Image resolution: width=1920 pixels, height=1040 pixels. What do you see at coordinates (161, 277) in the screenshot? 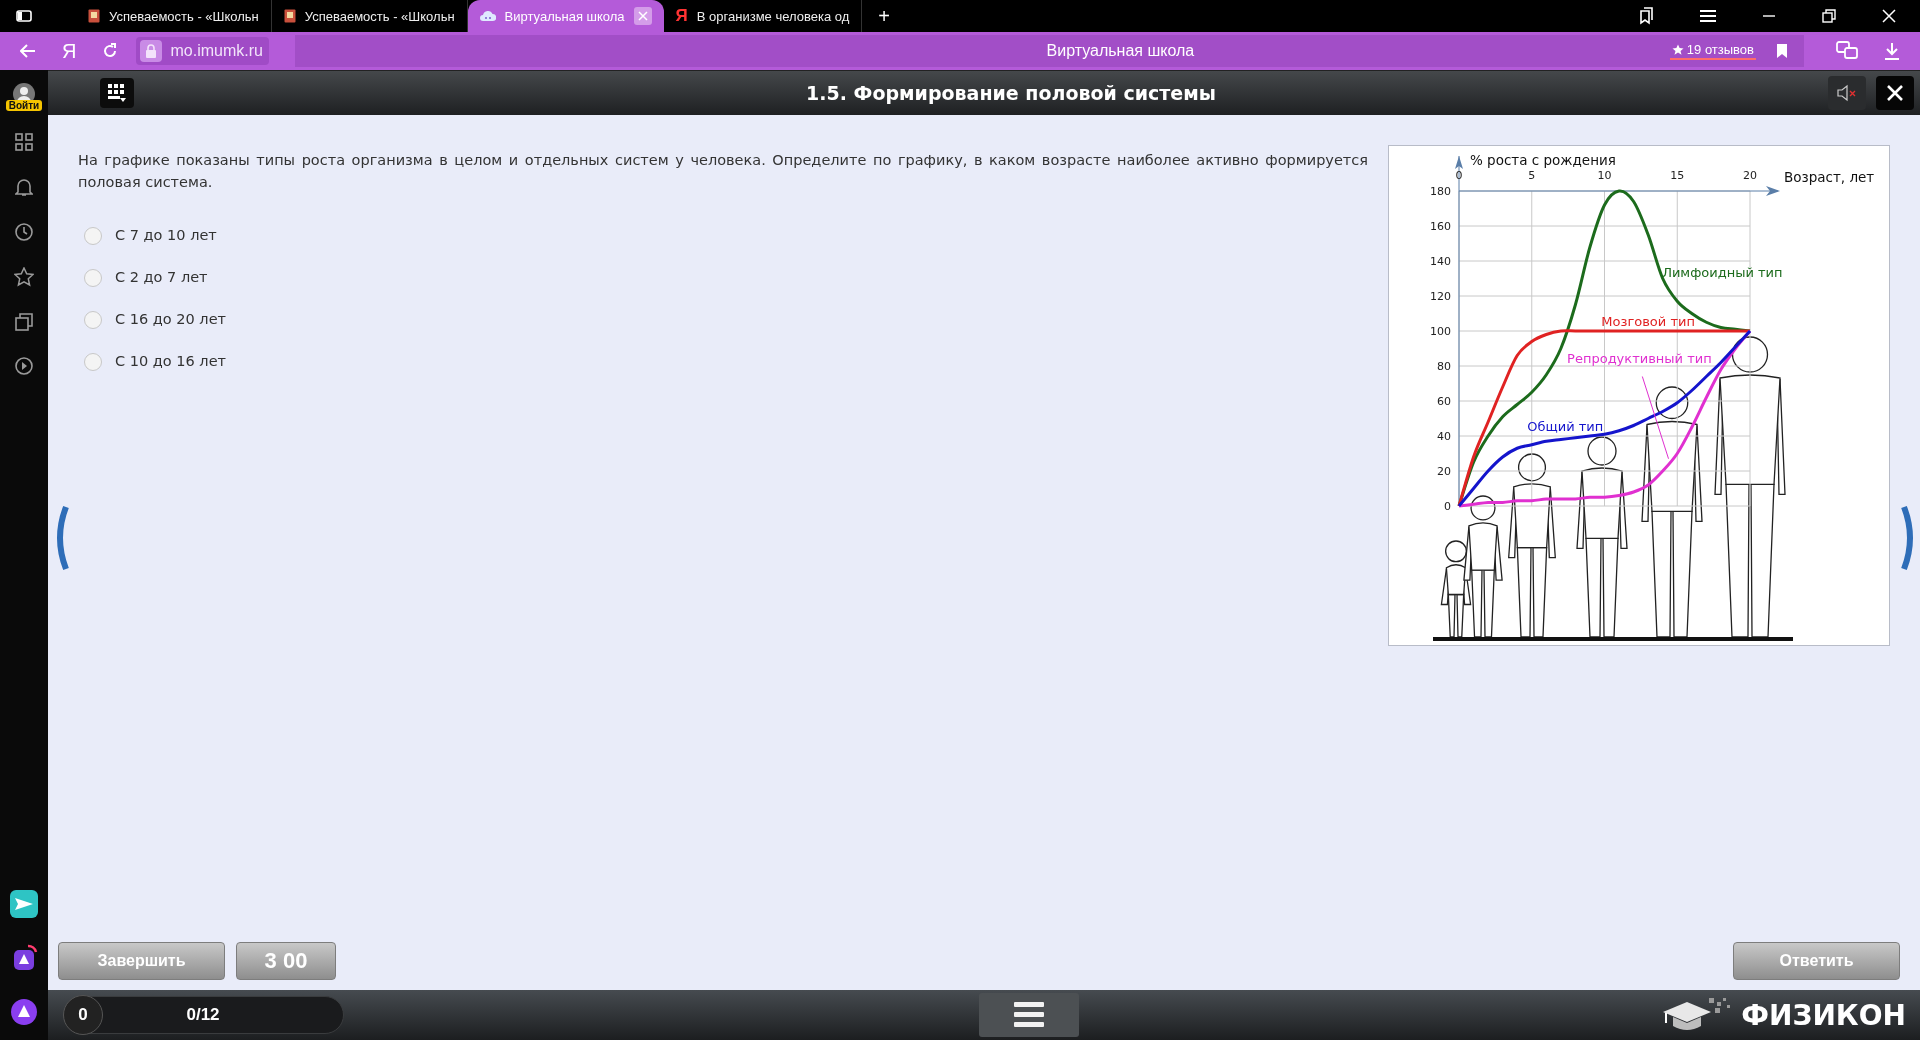
I see `answer-option: С 2 до 7 лет` at bounding box center [161, 277].